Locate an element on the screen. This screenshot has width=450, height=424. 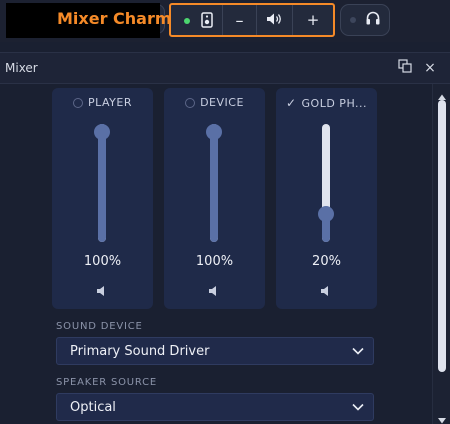
channel-gold-phone: ✓ GOLD PH... 20% is located at coordinates (326, 198).